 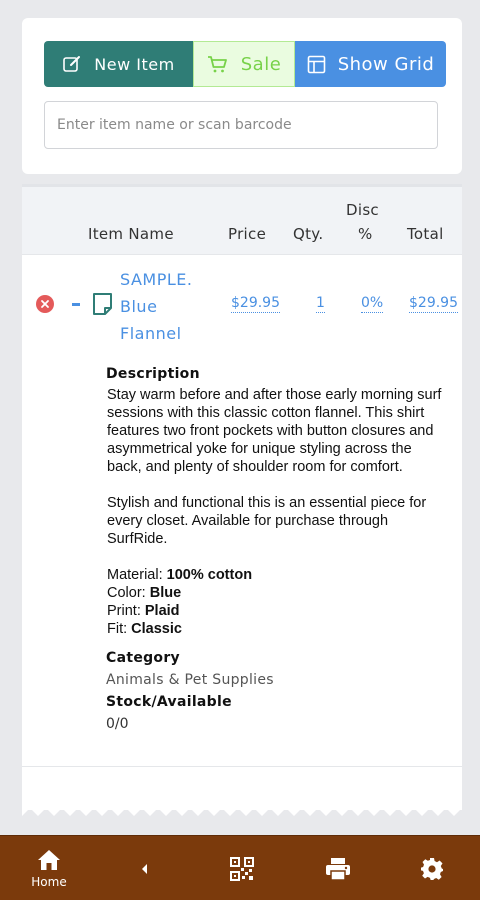 What do you see at coordinates (433, 304) in the screenshot?
I see `total-cell: $29.95` at bounding box center [433, 304].